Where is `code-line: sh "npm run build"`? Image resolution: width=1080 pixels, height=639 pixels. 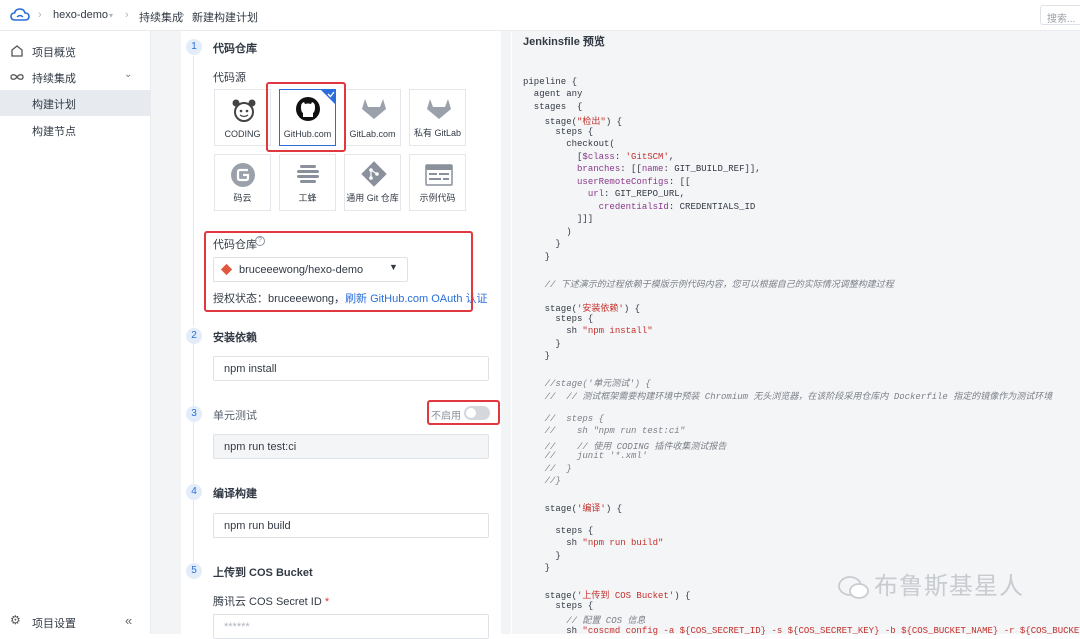 code-line: sh "npm run build" is located at coordinates (593, 543).